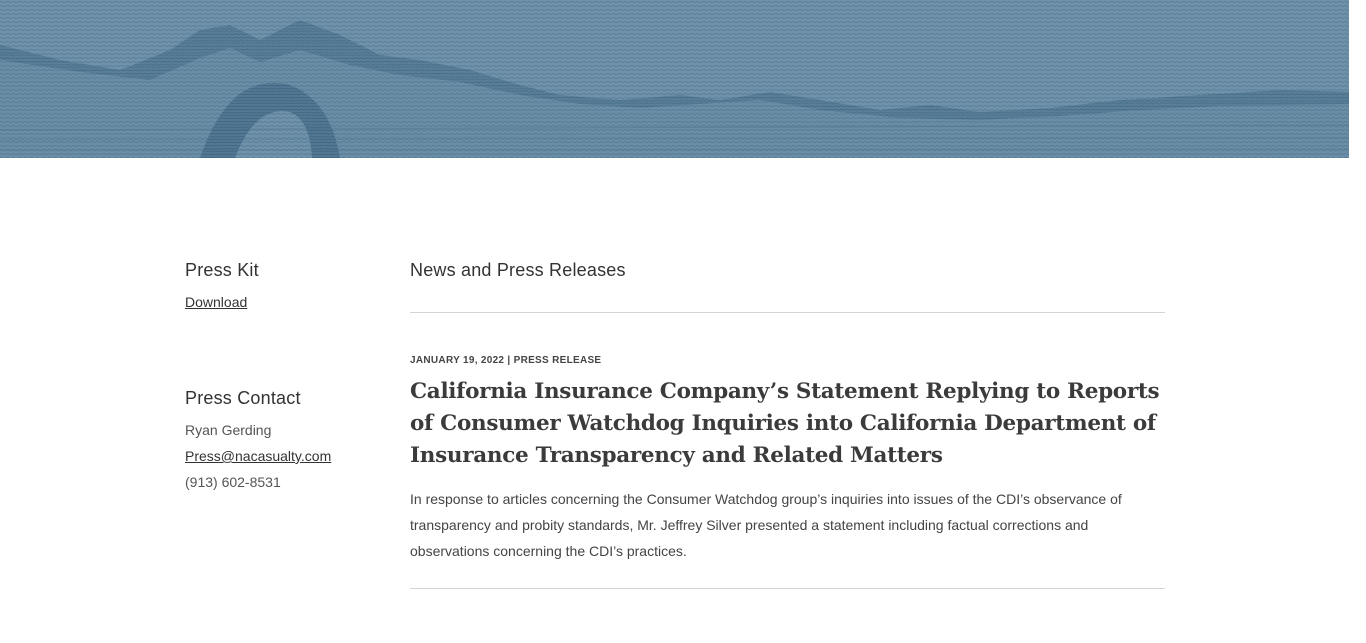 The height and width of the screenshot is (643, 1366). What do you see at coordinates (222, 285) in the screenshot?
I see `press-kit-section: Press Kit Download` at bounding box center [222, 285].